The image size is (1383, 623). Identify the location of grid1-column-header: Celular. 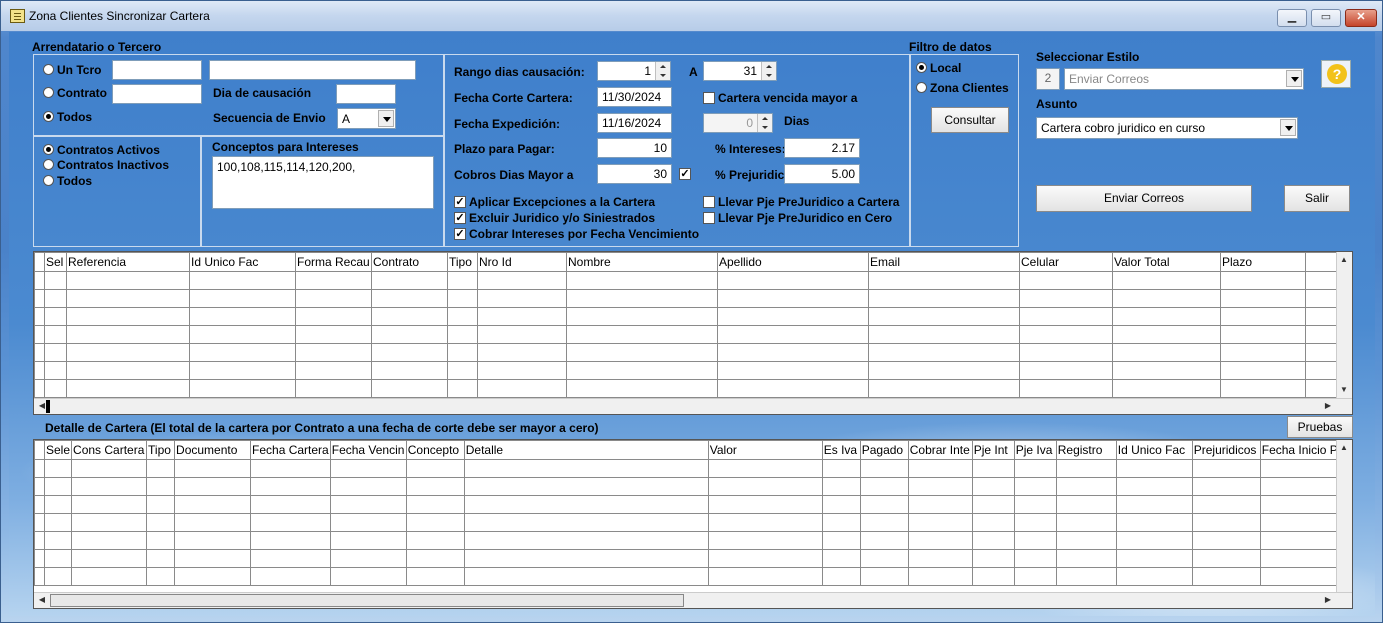
(1066, 262).